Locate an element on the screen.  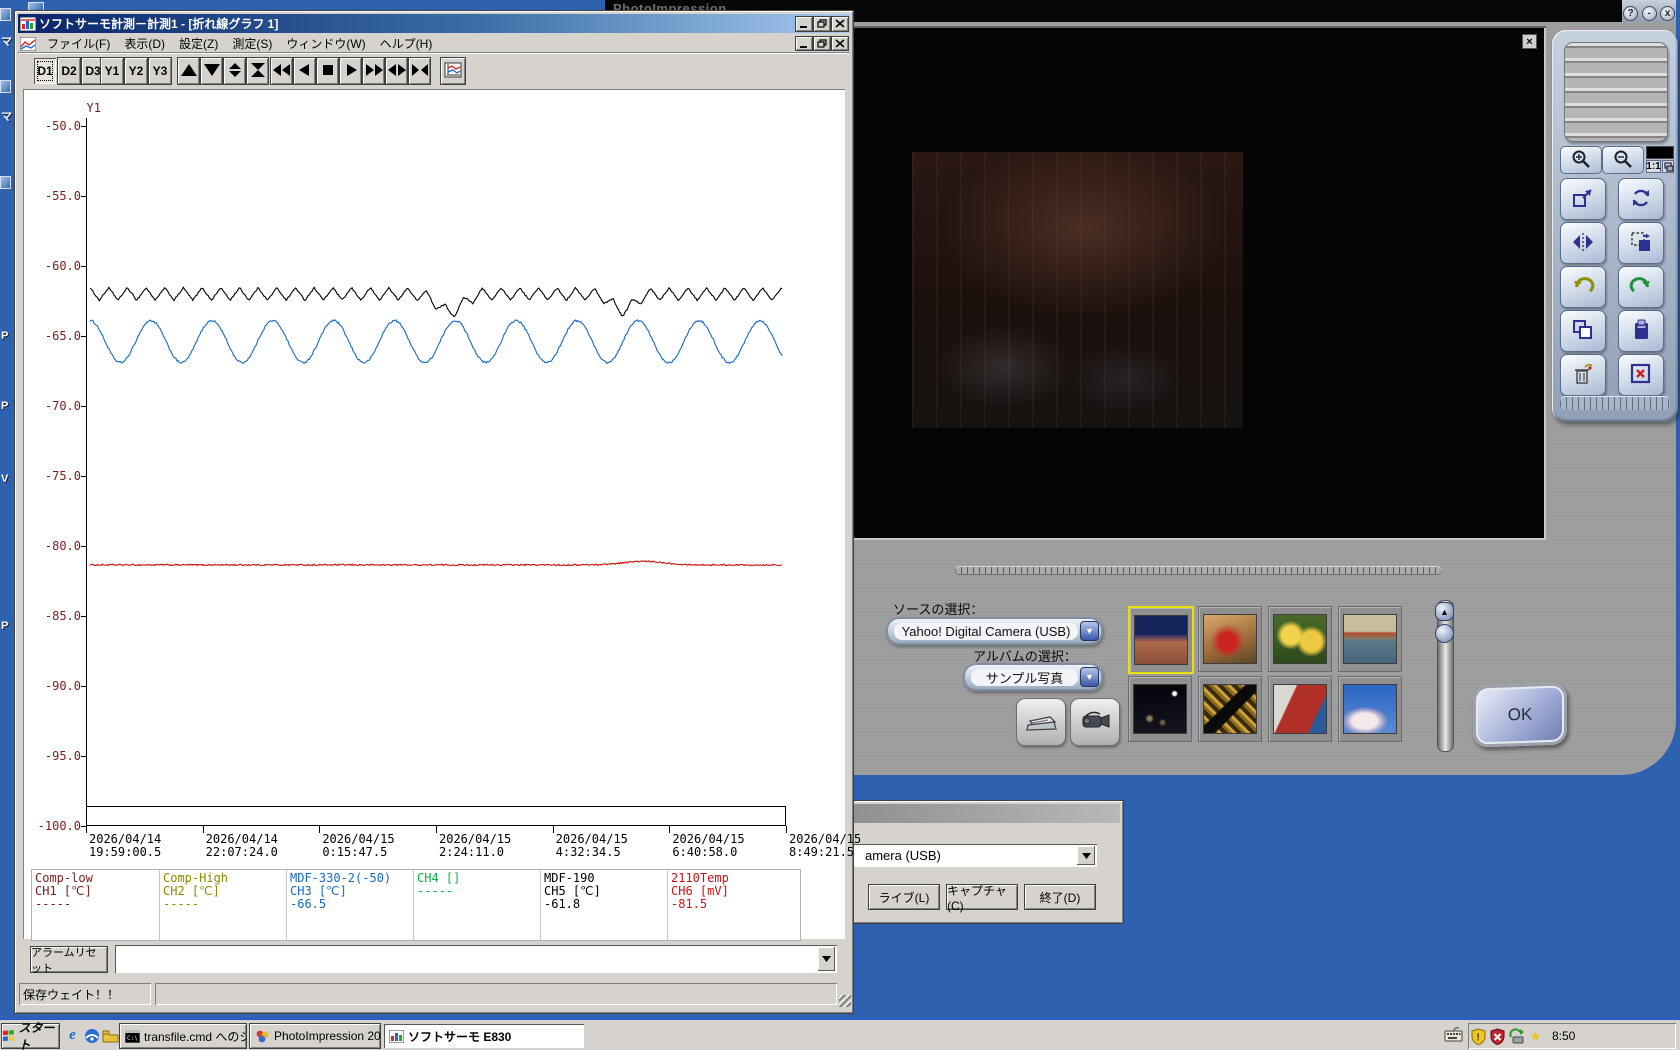
zoom-out-button is located at coordinates (1623, 160).